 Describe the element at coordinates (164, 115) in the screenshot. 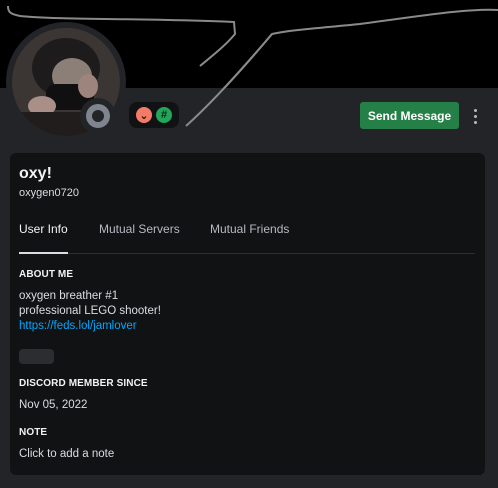

I see `hashtag-badge-icon: #` at that location.